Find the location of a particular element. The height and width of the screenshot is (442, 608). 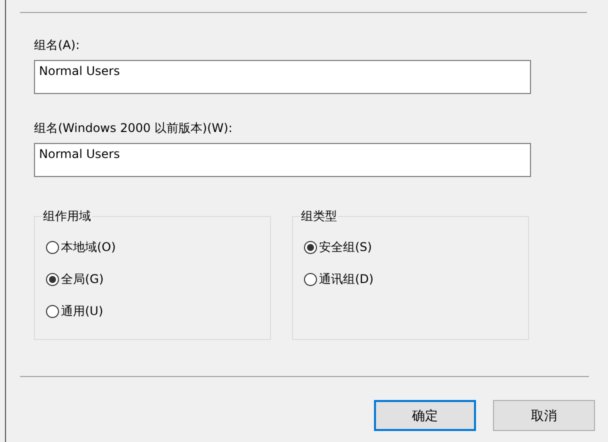

ok-button: 确定 is located at coordinates (425, 415).